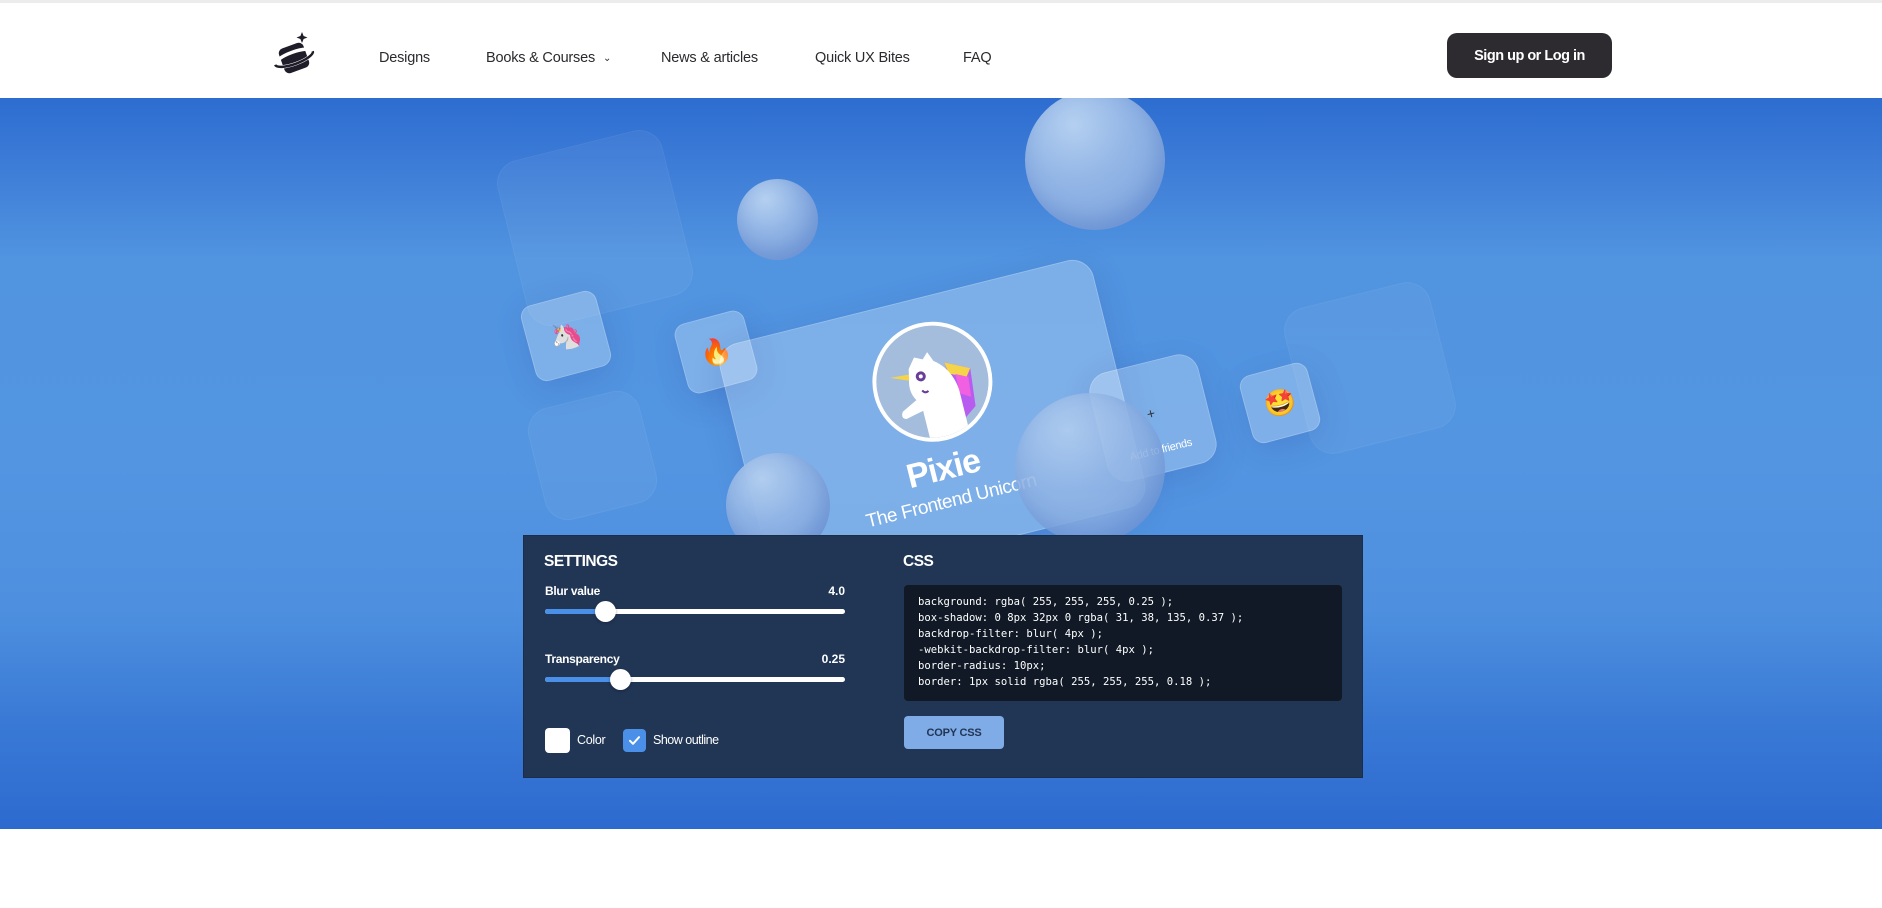 The width and height of the screenshot is (1882, 908). Describe the element at coordinates (294, 53) in the screenshot. I see `planet-logo-icon` at that location.